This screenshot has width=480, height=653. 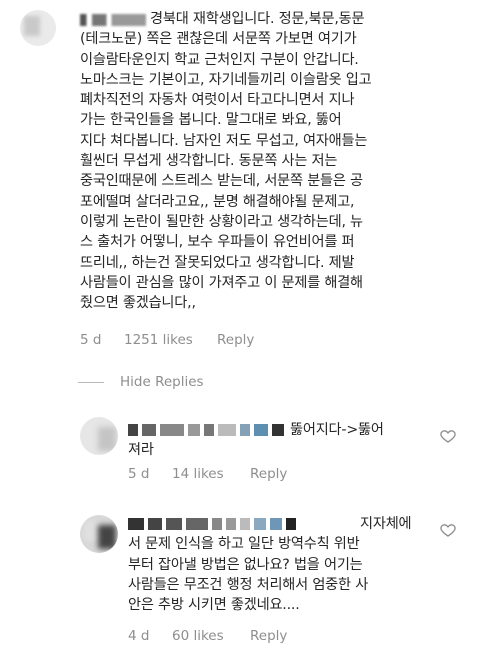 What do you see at coordinates (211, 474) in the screenshot?
I see `like-count: 14 likes` at bounding box center [211, 474].